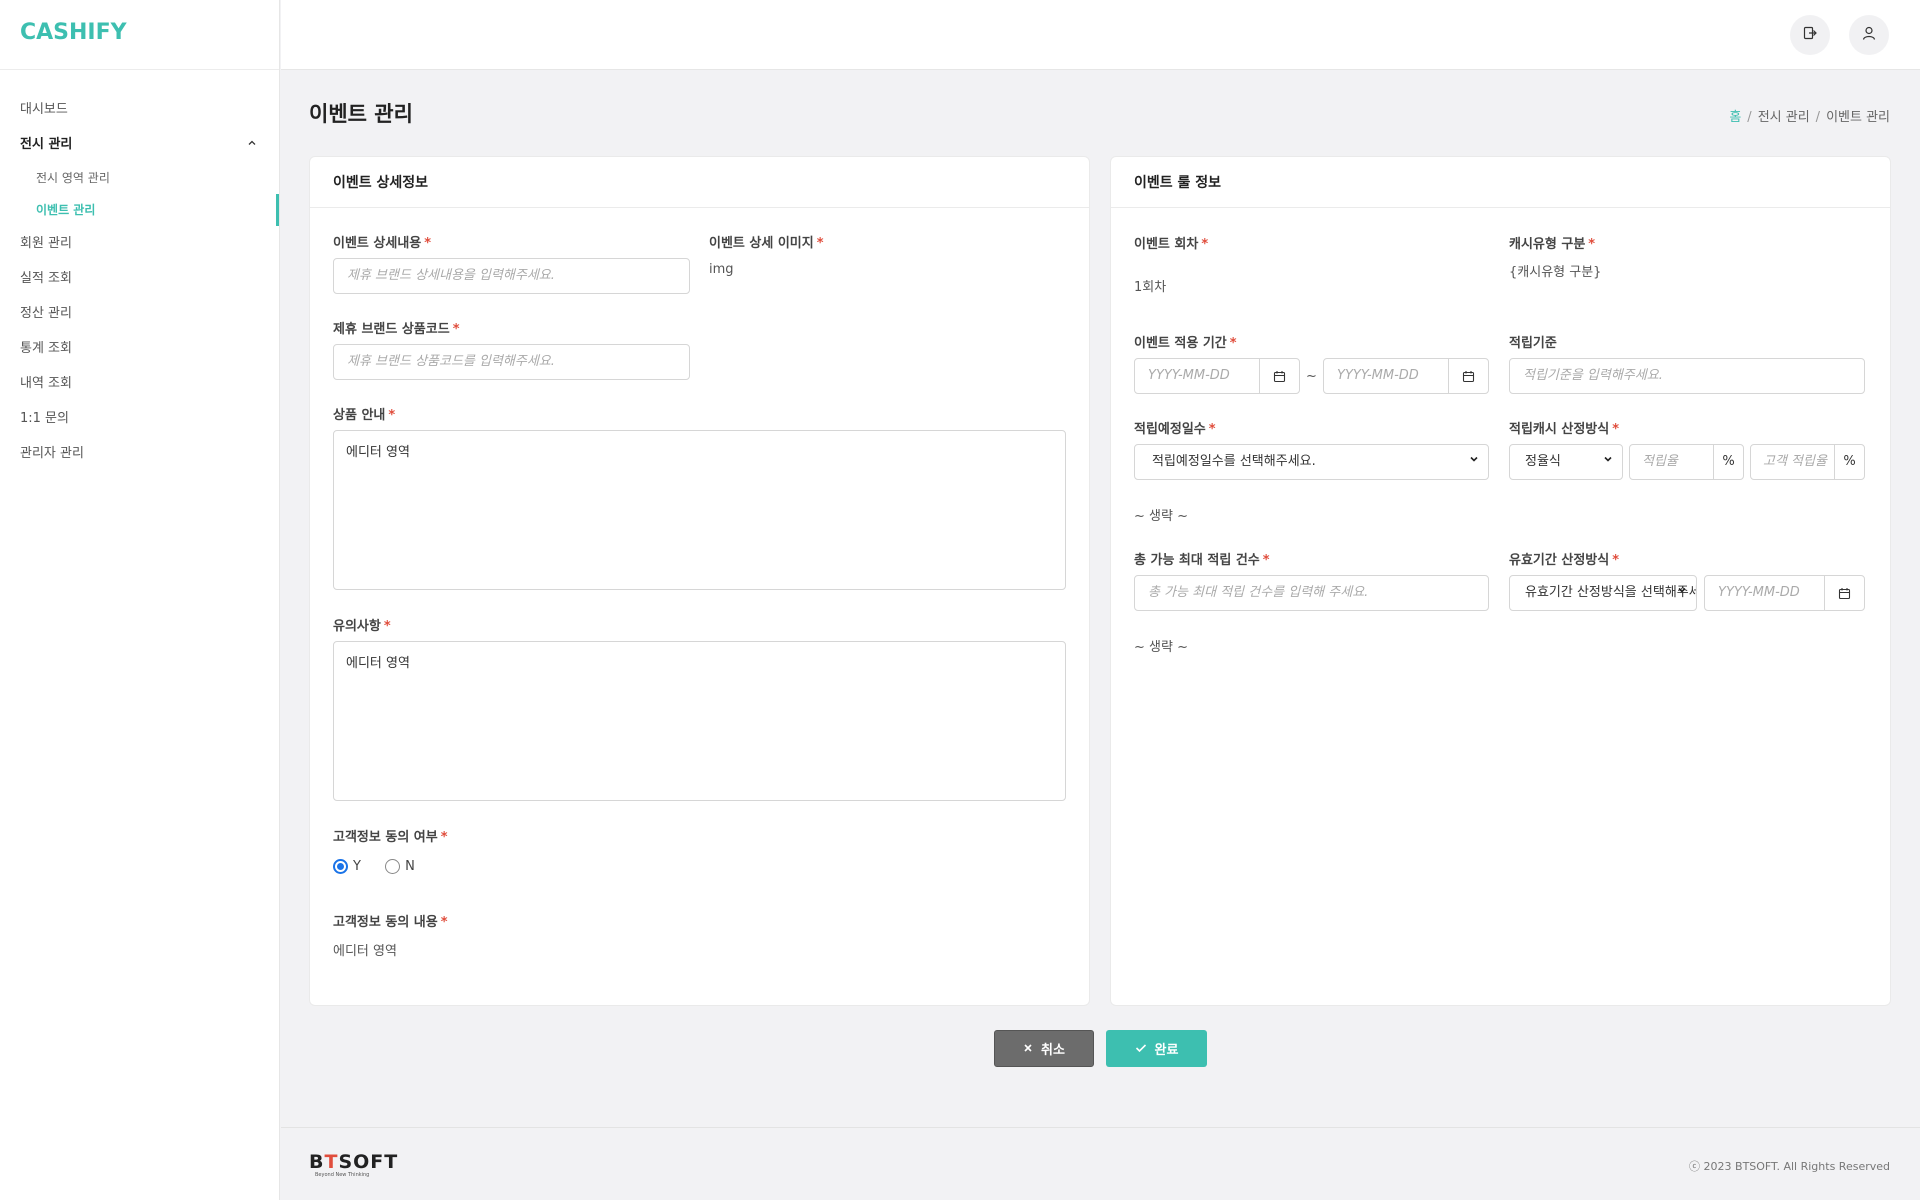  I want to click on image-value: img, so click(721, 269).